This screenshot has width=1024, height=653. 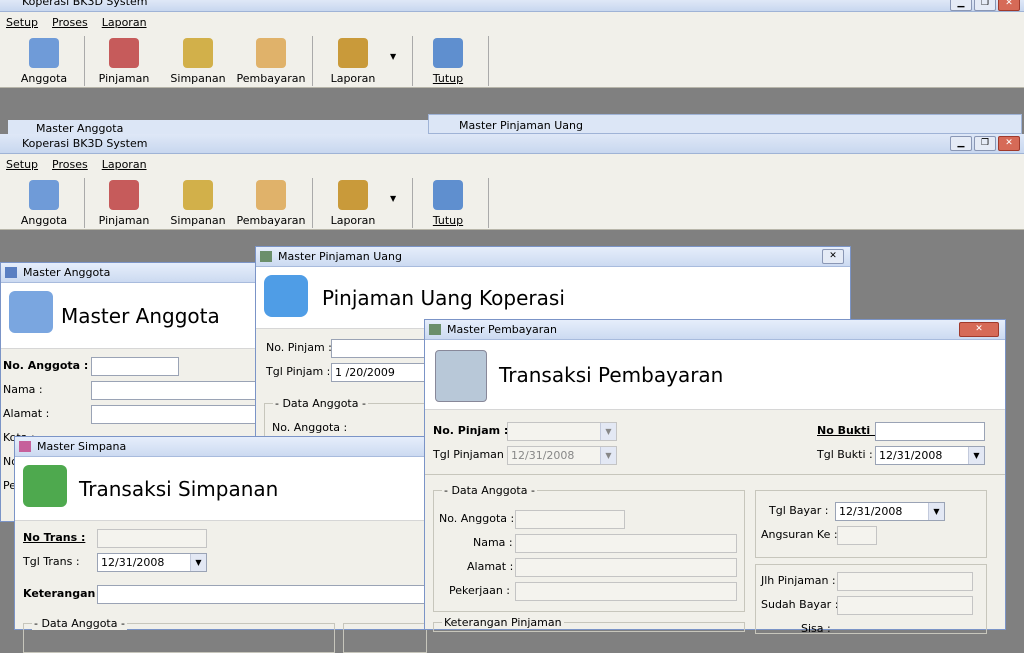 I want to click on jlh-pinjaman-input, so click(x=905, y=581).